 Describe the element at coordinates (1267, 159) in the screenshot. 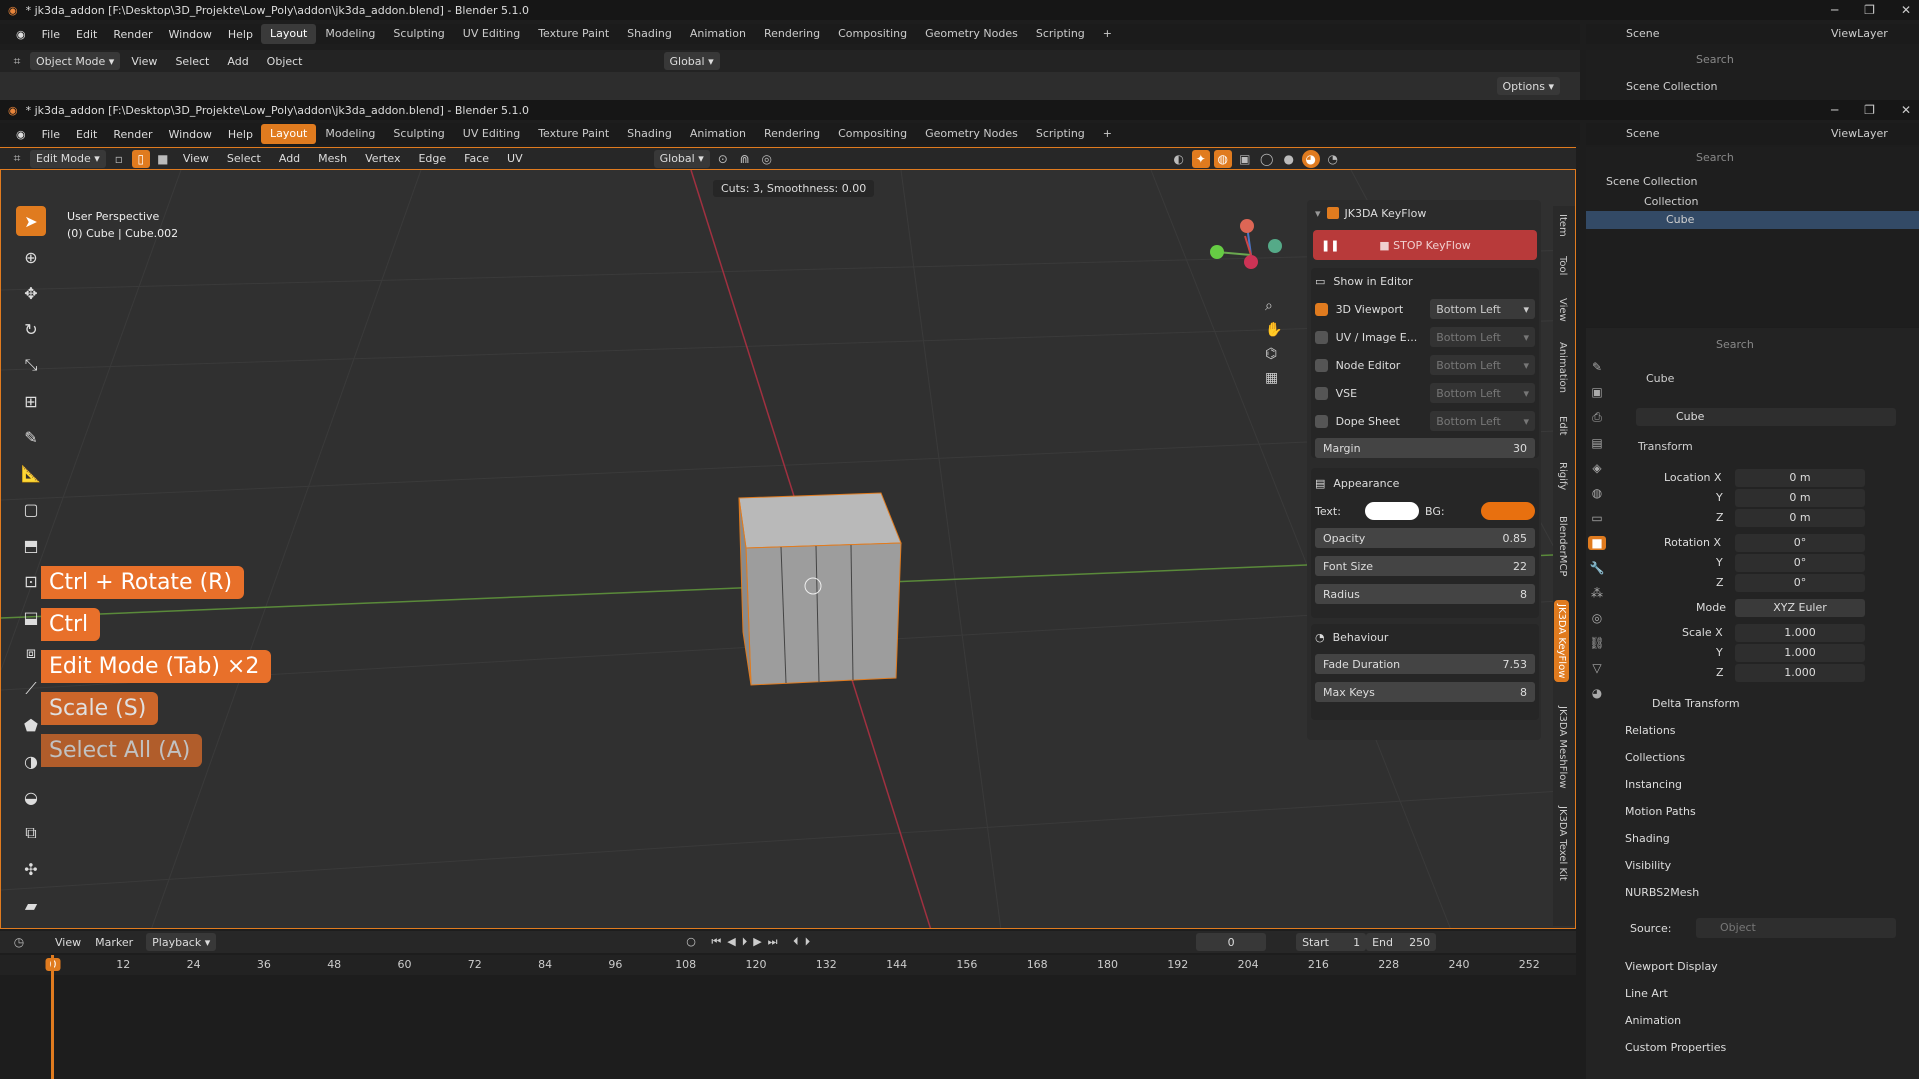

I see `wireframe-shading-icon: ◯` at that location.